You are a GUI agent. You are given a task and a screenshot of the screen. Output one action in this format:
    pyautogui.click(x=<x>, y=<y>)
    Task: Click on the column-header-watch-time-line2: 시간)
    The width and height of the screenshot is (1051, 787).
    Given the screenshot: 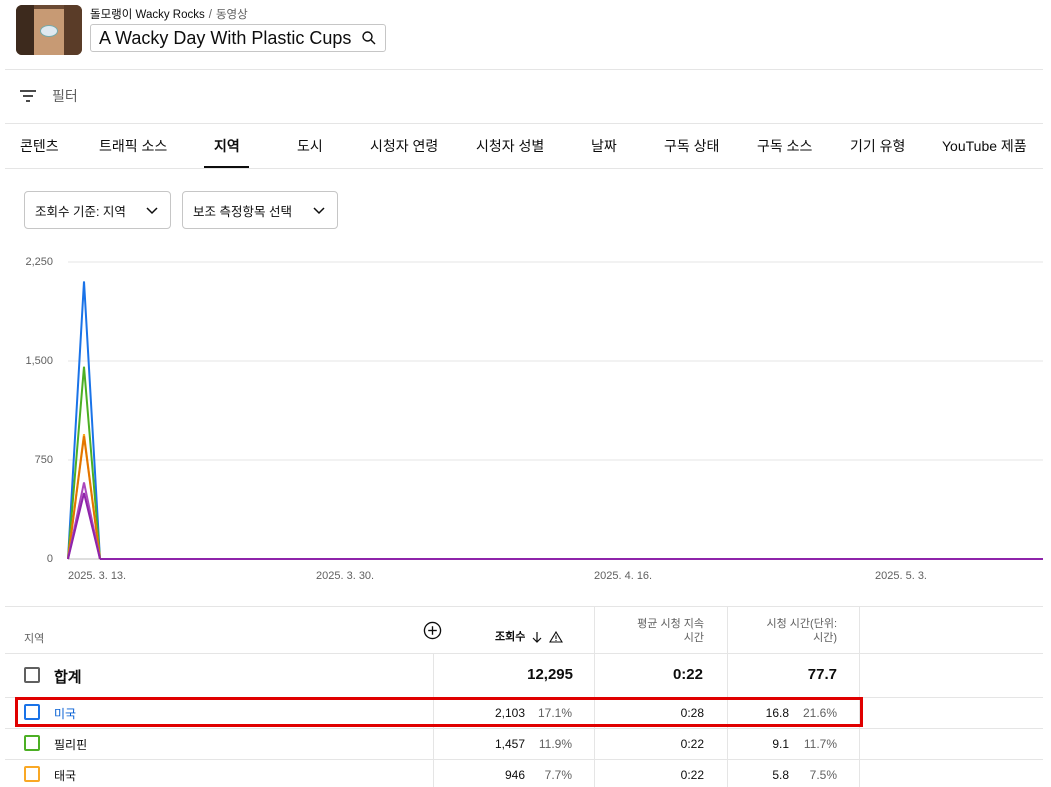 What is the action you would take?
    pyautogui.click(x=787, y=638)
    